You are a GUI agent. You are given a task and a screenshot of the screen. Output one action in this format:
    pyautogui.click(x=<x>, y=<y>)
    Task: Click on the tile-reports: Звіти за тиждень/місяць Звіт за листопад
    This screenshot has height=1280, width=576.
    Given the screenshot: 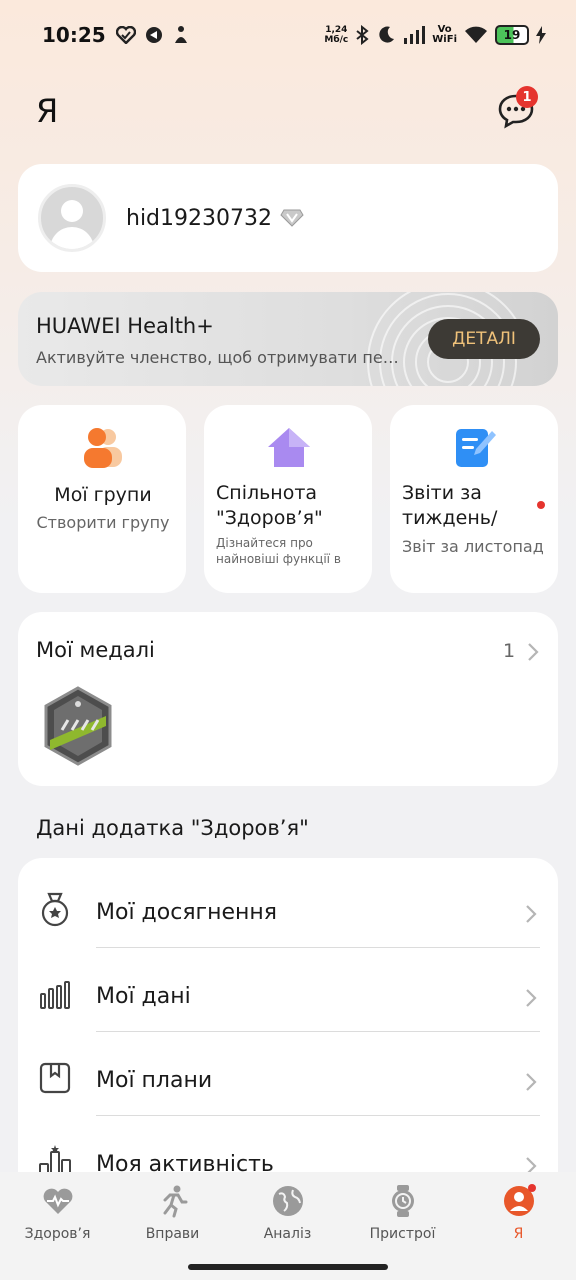 What is the action you would take?
    pyautogui.click(x=474, y=499)
    